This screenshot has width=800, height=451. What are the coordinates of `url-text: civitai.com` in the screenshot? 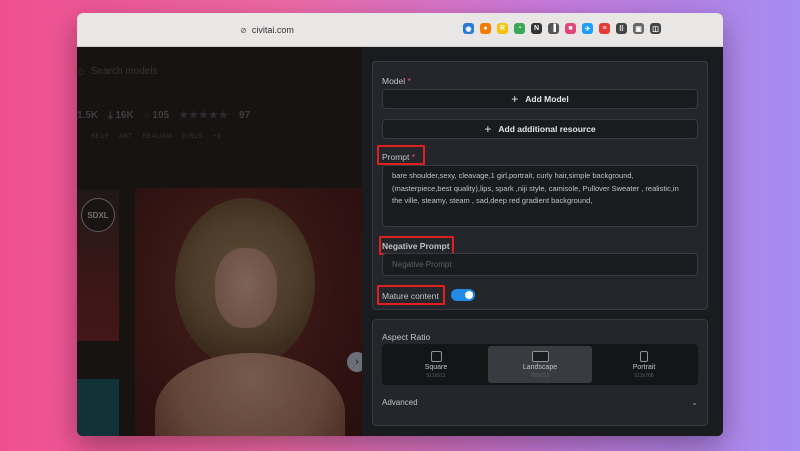 It's located at (272, 30).